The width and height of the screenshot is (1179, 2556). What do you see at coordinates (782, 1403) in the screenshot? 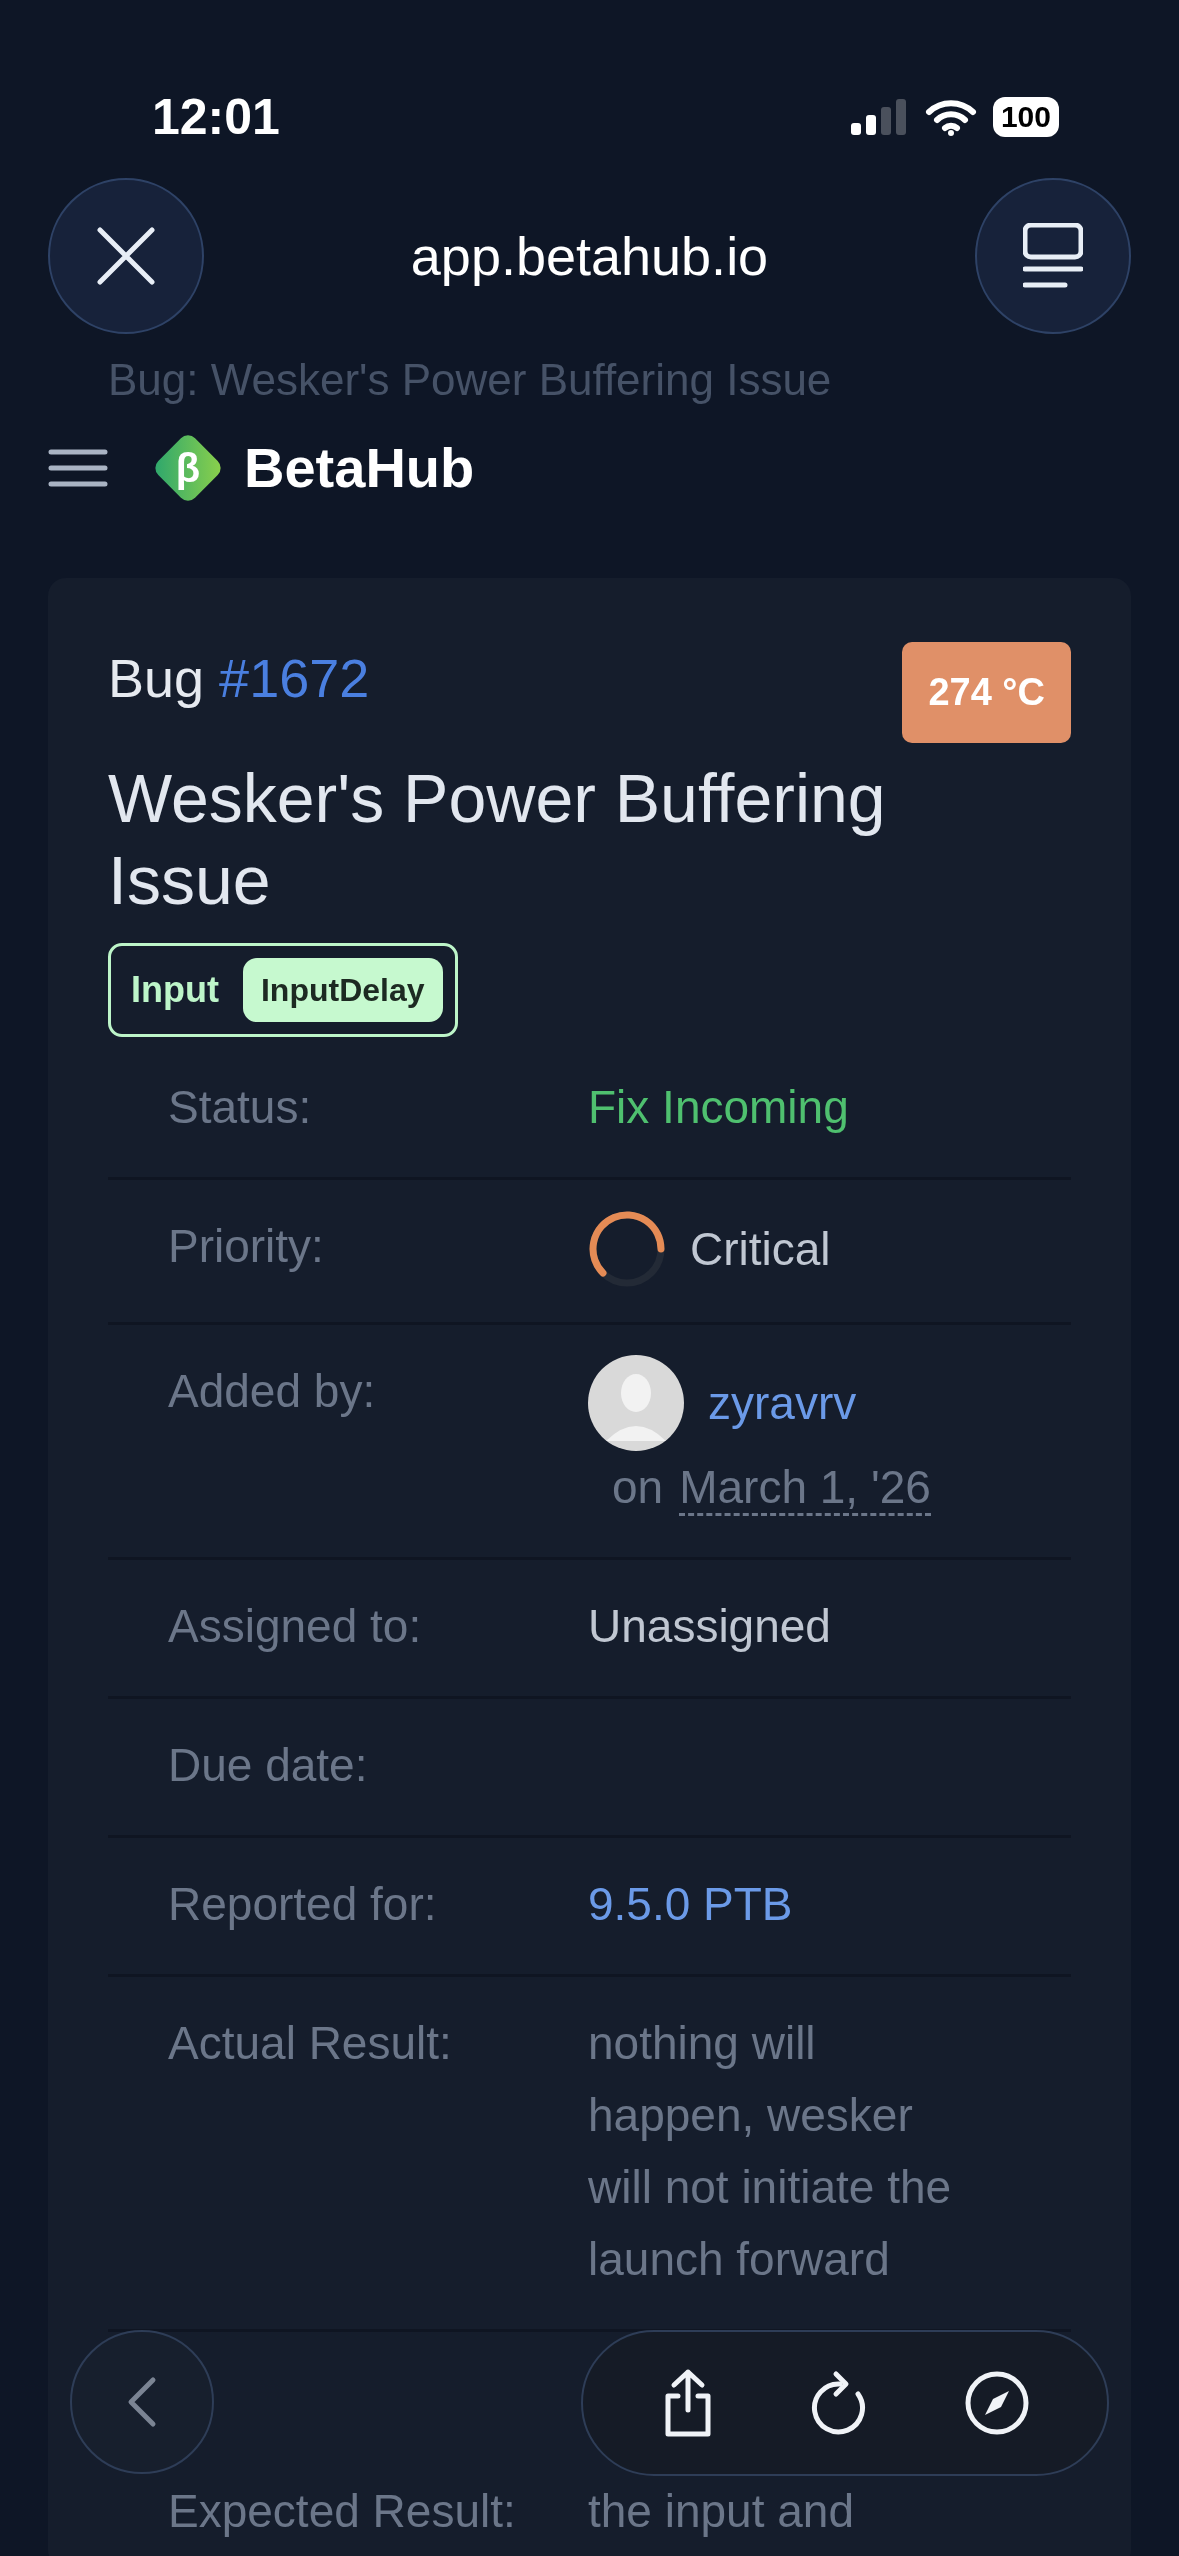
I see `user-link: zyravrv` at bounding box center [782, 1403].